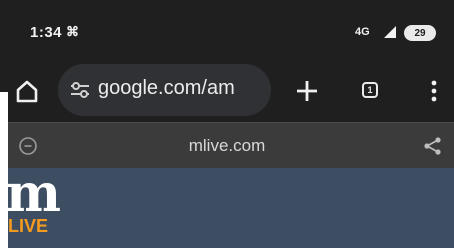 The image size is (454, 248). I want to click on home-icon, so click(27, 91).